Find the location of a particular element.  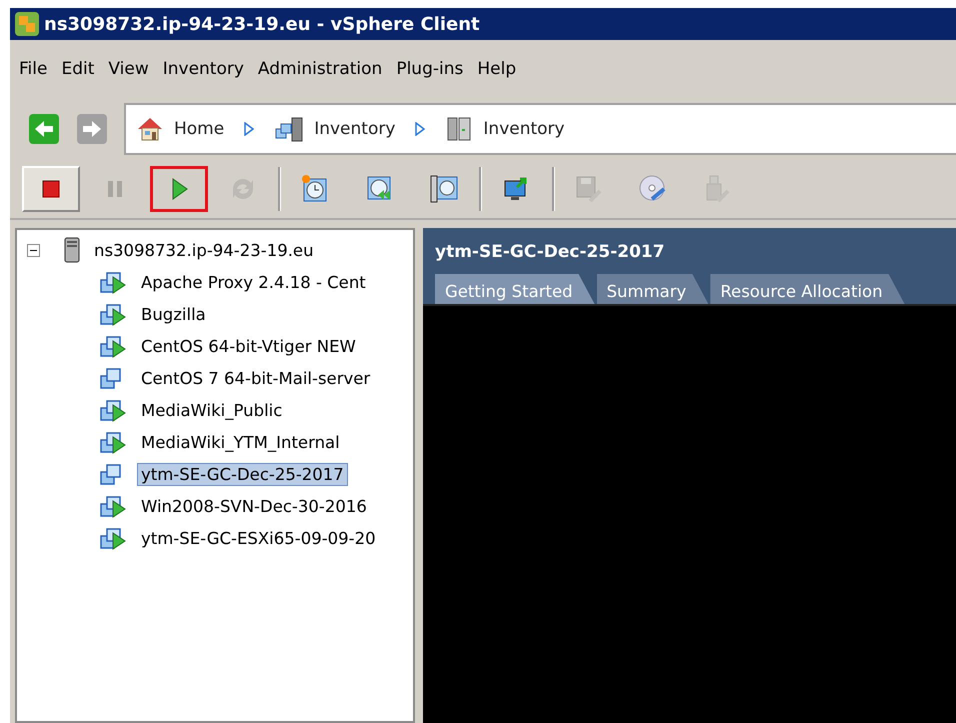

menu-item: Inventory is located at coordinates (203, 69).